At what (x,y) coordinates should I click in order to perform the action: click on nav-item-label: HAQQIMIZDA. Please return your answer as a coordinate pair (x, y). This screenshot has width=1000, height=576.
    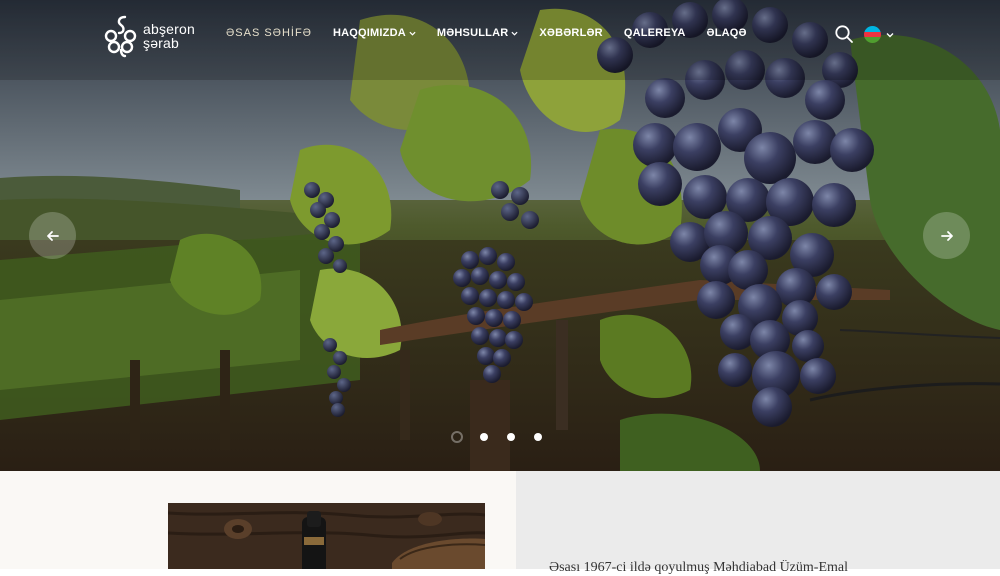
    Looking at the image, I should click on (369, 33).